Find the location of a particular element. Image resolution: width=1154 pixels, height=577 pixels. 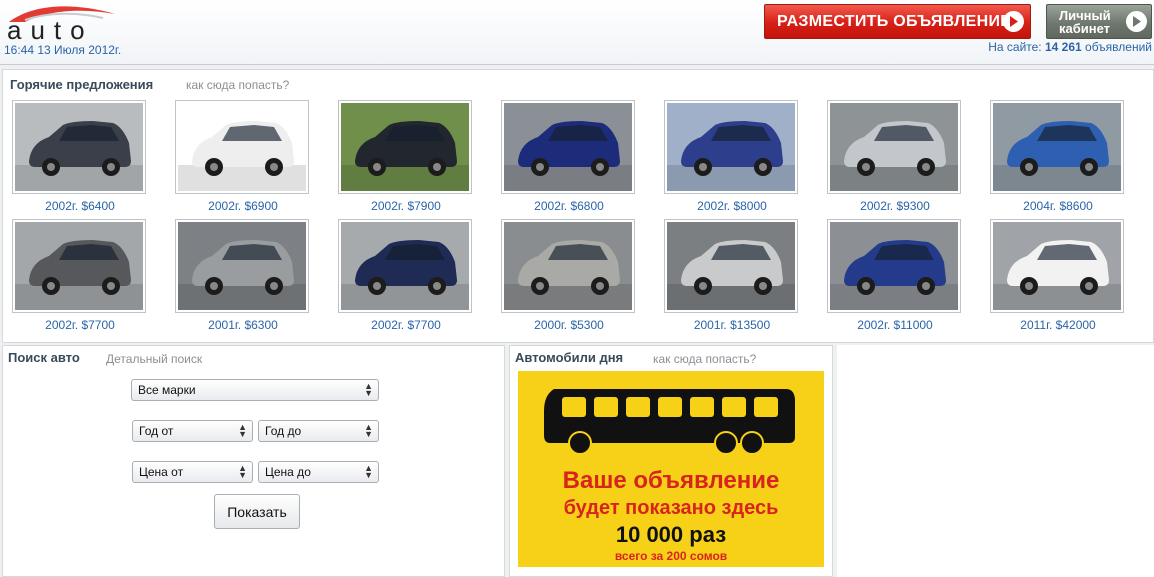

year-from-value: Год от is located at coordinates (156, 431).